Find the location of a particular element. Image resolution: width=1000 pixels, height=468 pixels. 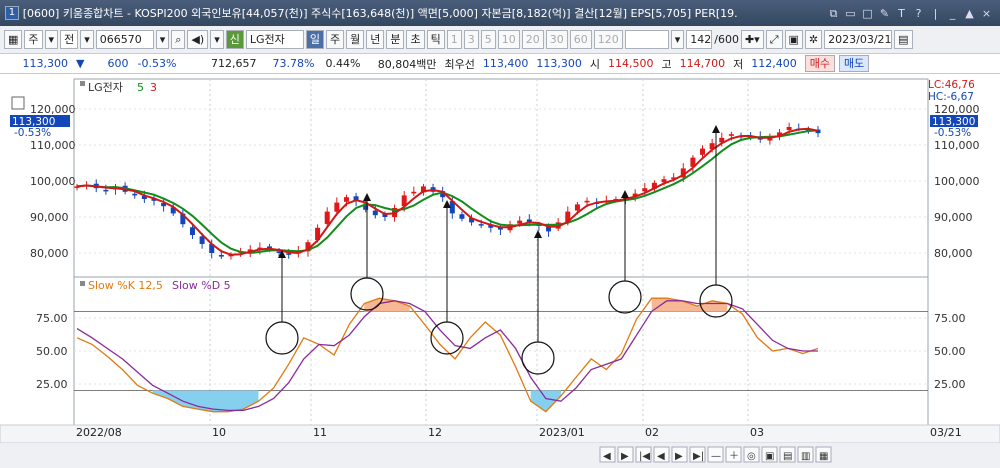

date-input: 2023/03/21 is located at coordinates (858, 39).